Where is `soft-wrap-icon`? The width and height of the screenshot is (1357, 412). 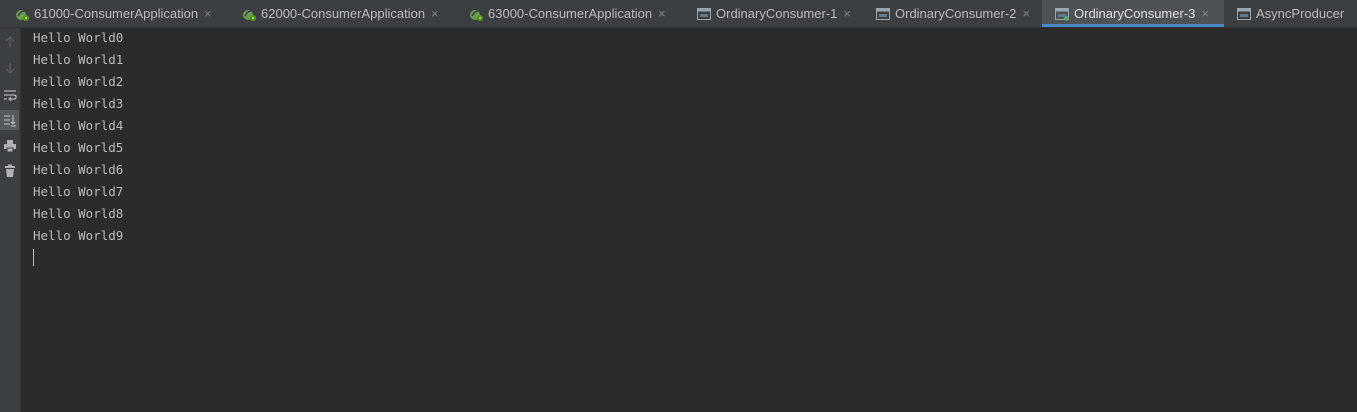
soft-wrap-icon is located at coordinates (10, 96).